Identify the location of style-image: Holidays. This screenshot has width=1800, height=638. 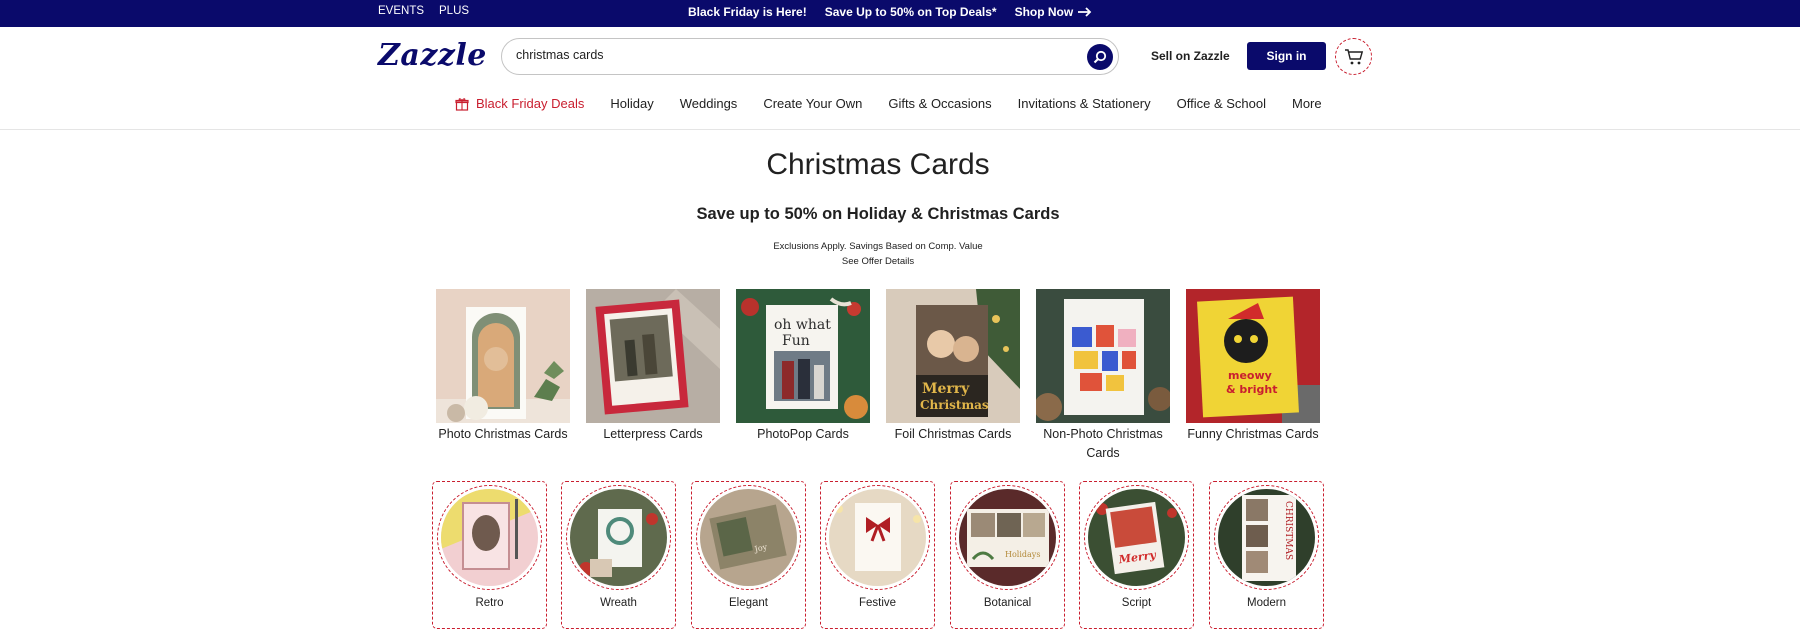
(1007, 537).